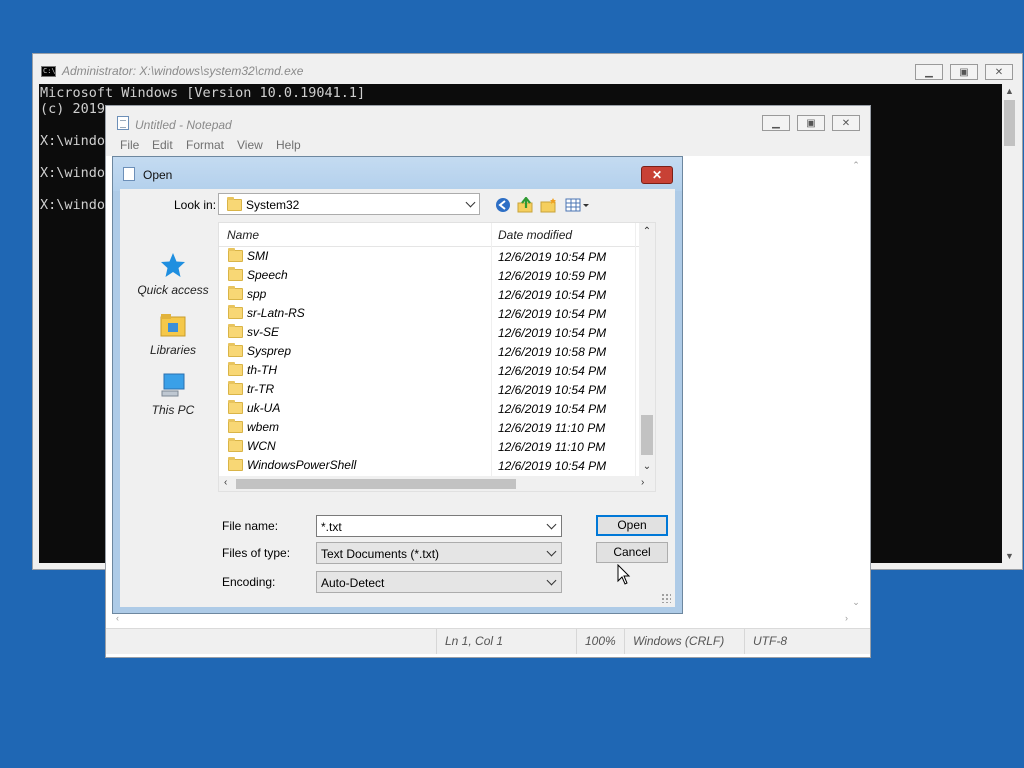 Image resolution: width=1024 pixels, height=768 pixels. I want to click on place-this-pc: This PC, so click(173, 394).